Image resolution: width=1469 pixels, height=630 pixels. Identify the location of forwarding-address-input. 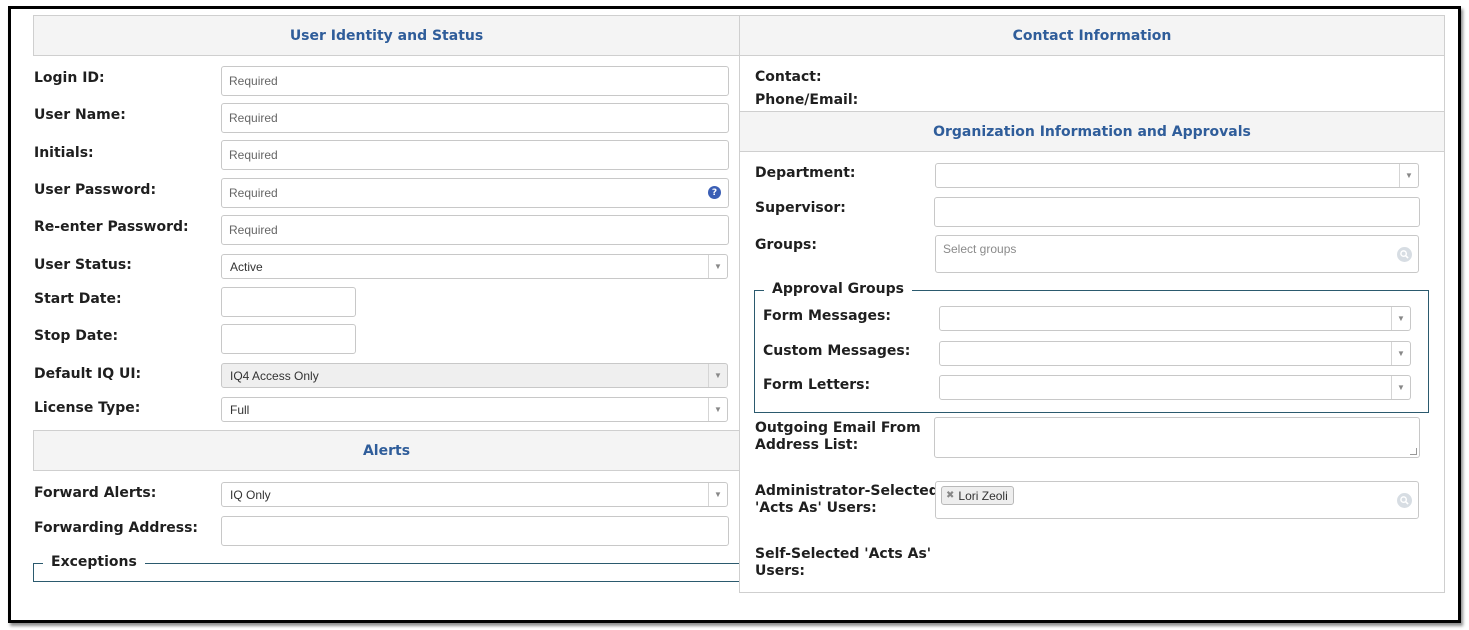
(475, 531).